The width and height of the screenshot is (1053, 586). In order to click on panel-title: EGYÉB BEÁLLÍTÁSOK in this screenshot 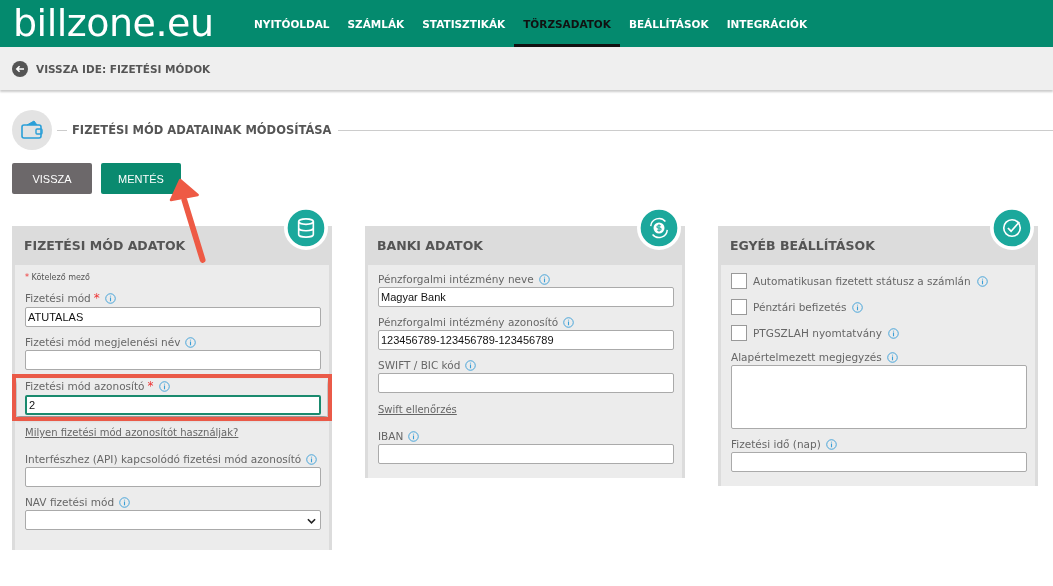, I will do `click(802, 245)`.